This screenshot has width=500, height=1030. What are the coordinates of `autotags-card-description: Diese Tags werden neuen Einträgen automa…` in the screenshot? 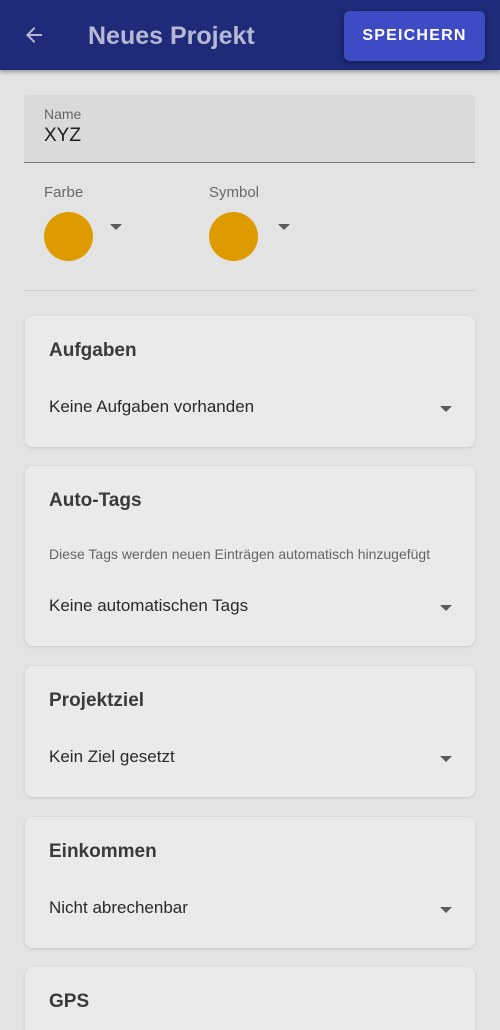 It's located at (240, 554).